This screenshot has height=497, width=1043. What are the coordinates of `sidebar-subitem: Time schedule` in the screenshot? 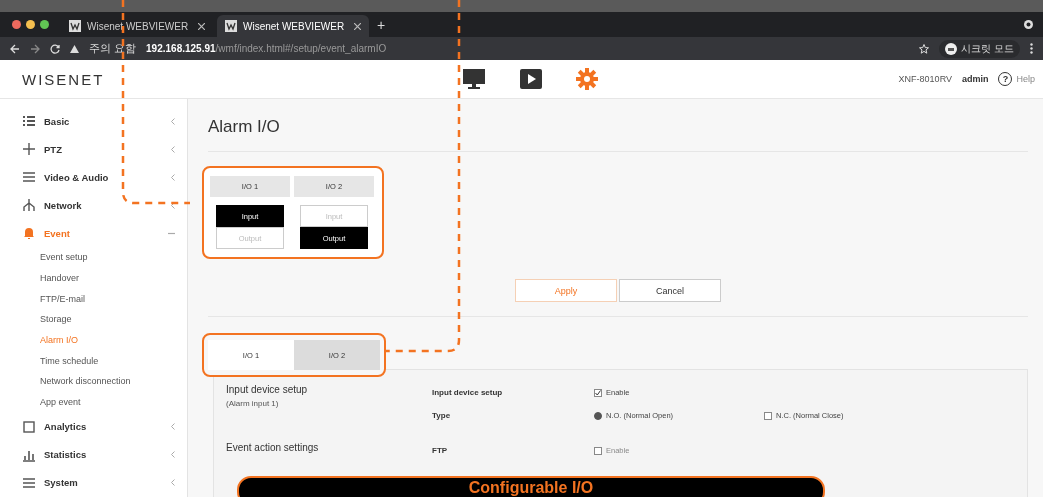 It's located at (93, 361).